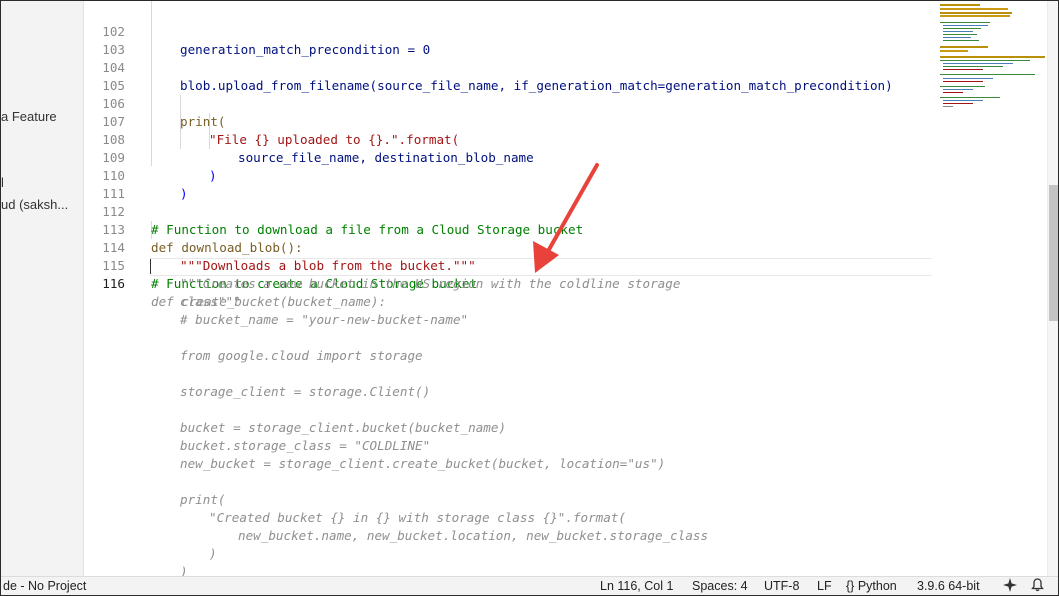 This screenshot has width=1059, height=596. What do you see at coordinates (512, 103) in the screenshot?
I see `code-line: 106 print(` at bounding box center [512, 103].